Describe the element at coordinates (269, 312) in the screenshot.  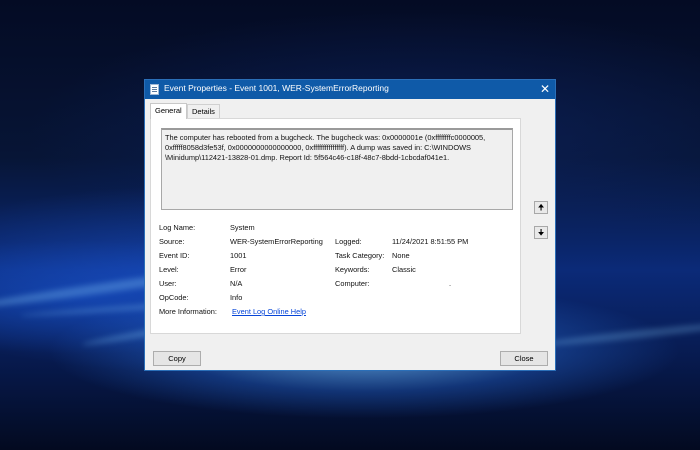
I see `event-log-help-link: Event Log Online Help` at that location.